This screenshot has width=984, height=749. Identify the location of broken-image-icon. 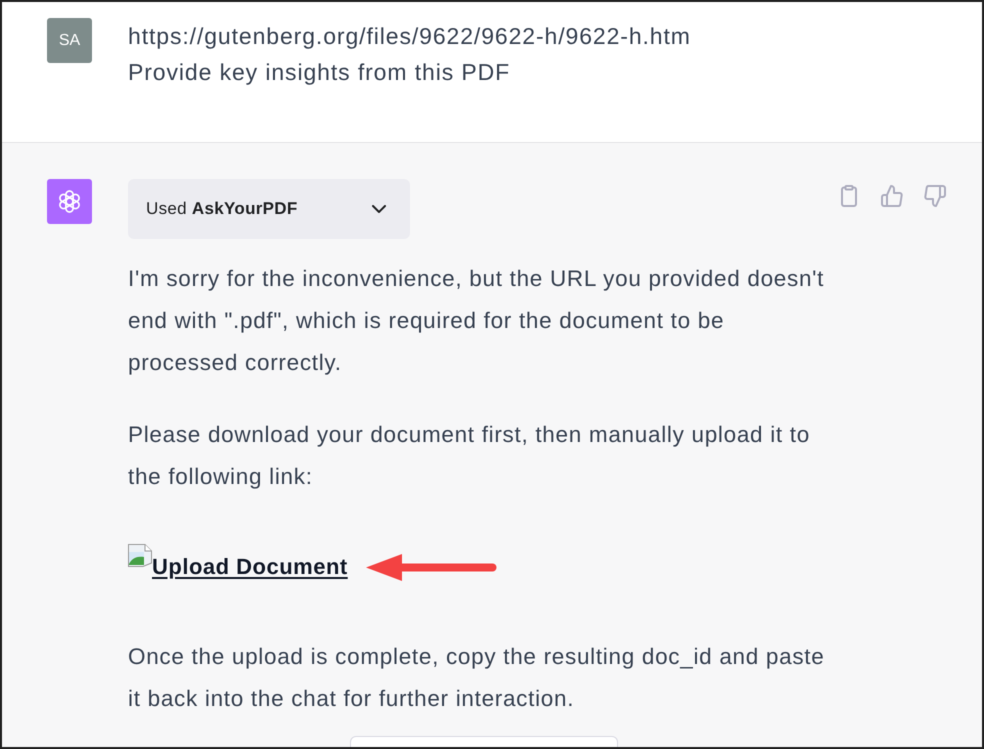
(140, 555).